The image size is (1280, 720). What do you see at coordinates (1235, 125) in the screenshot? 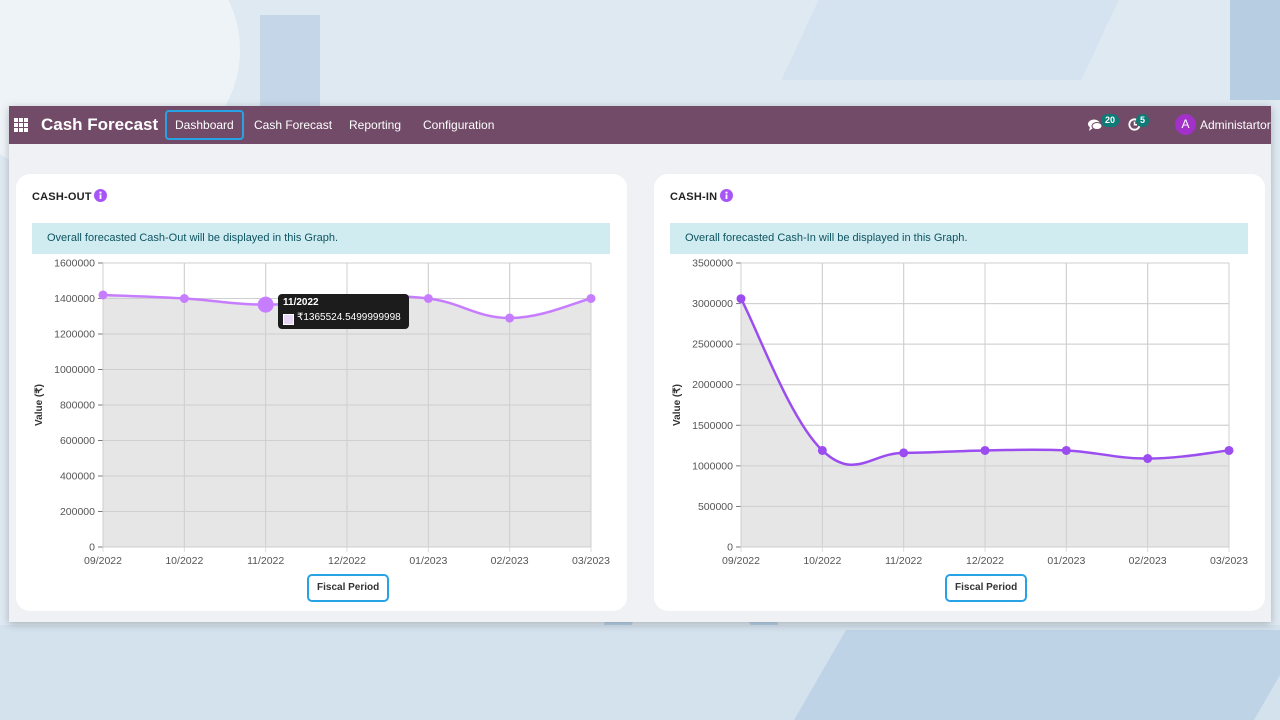
I see `user-name: Administartor` at bounding box center [1235, 125].